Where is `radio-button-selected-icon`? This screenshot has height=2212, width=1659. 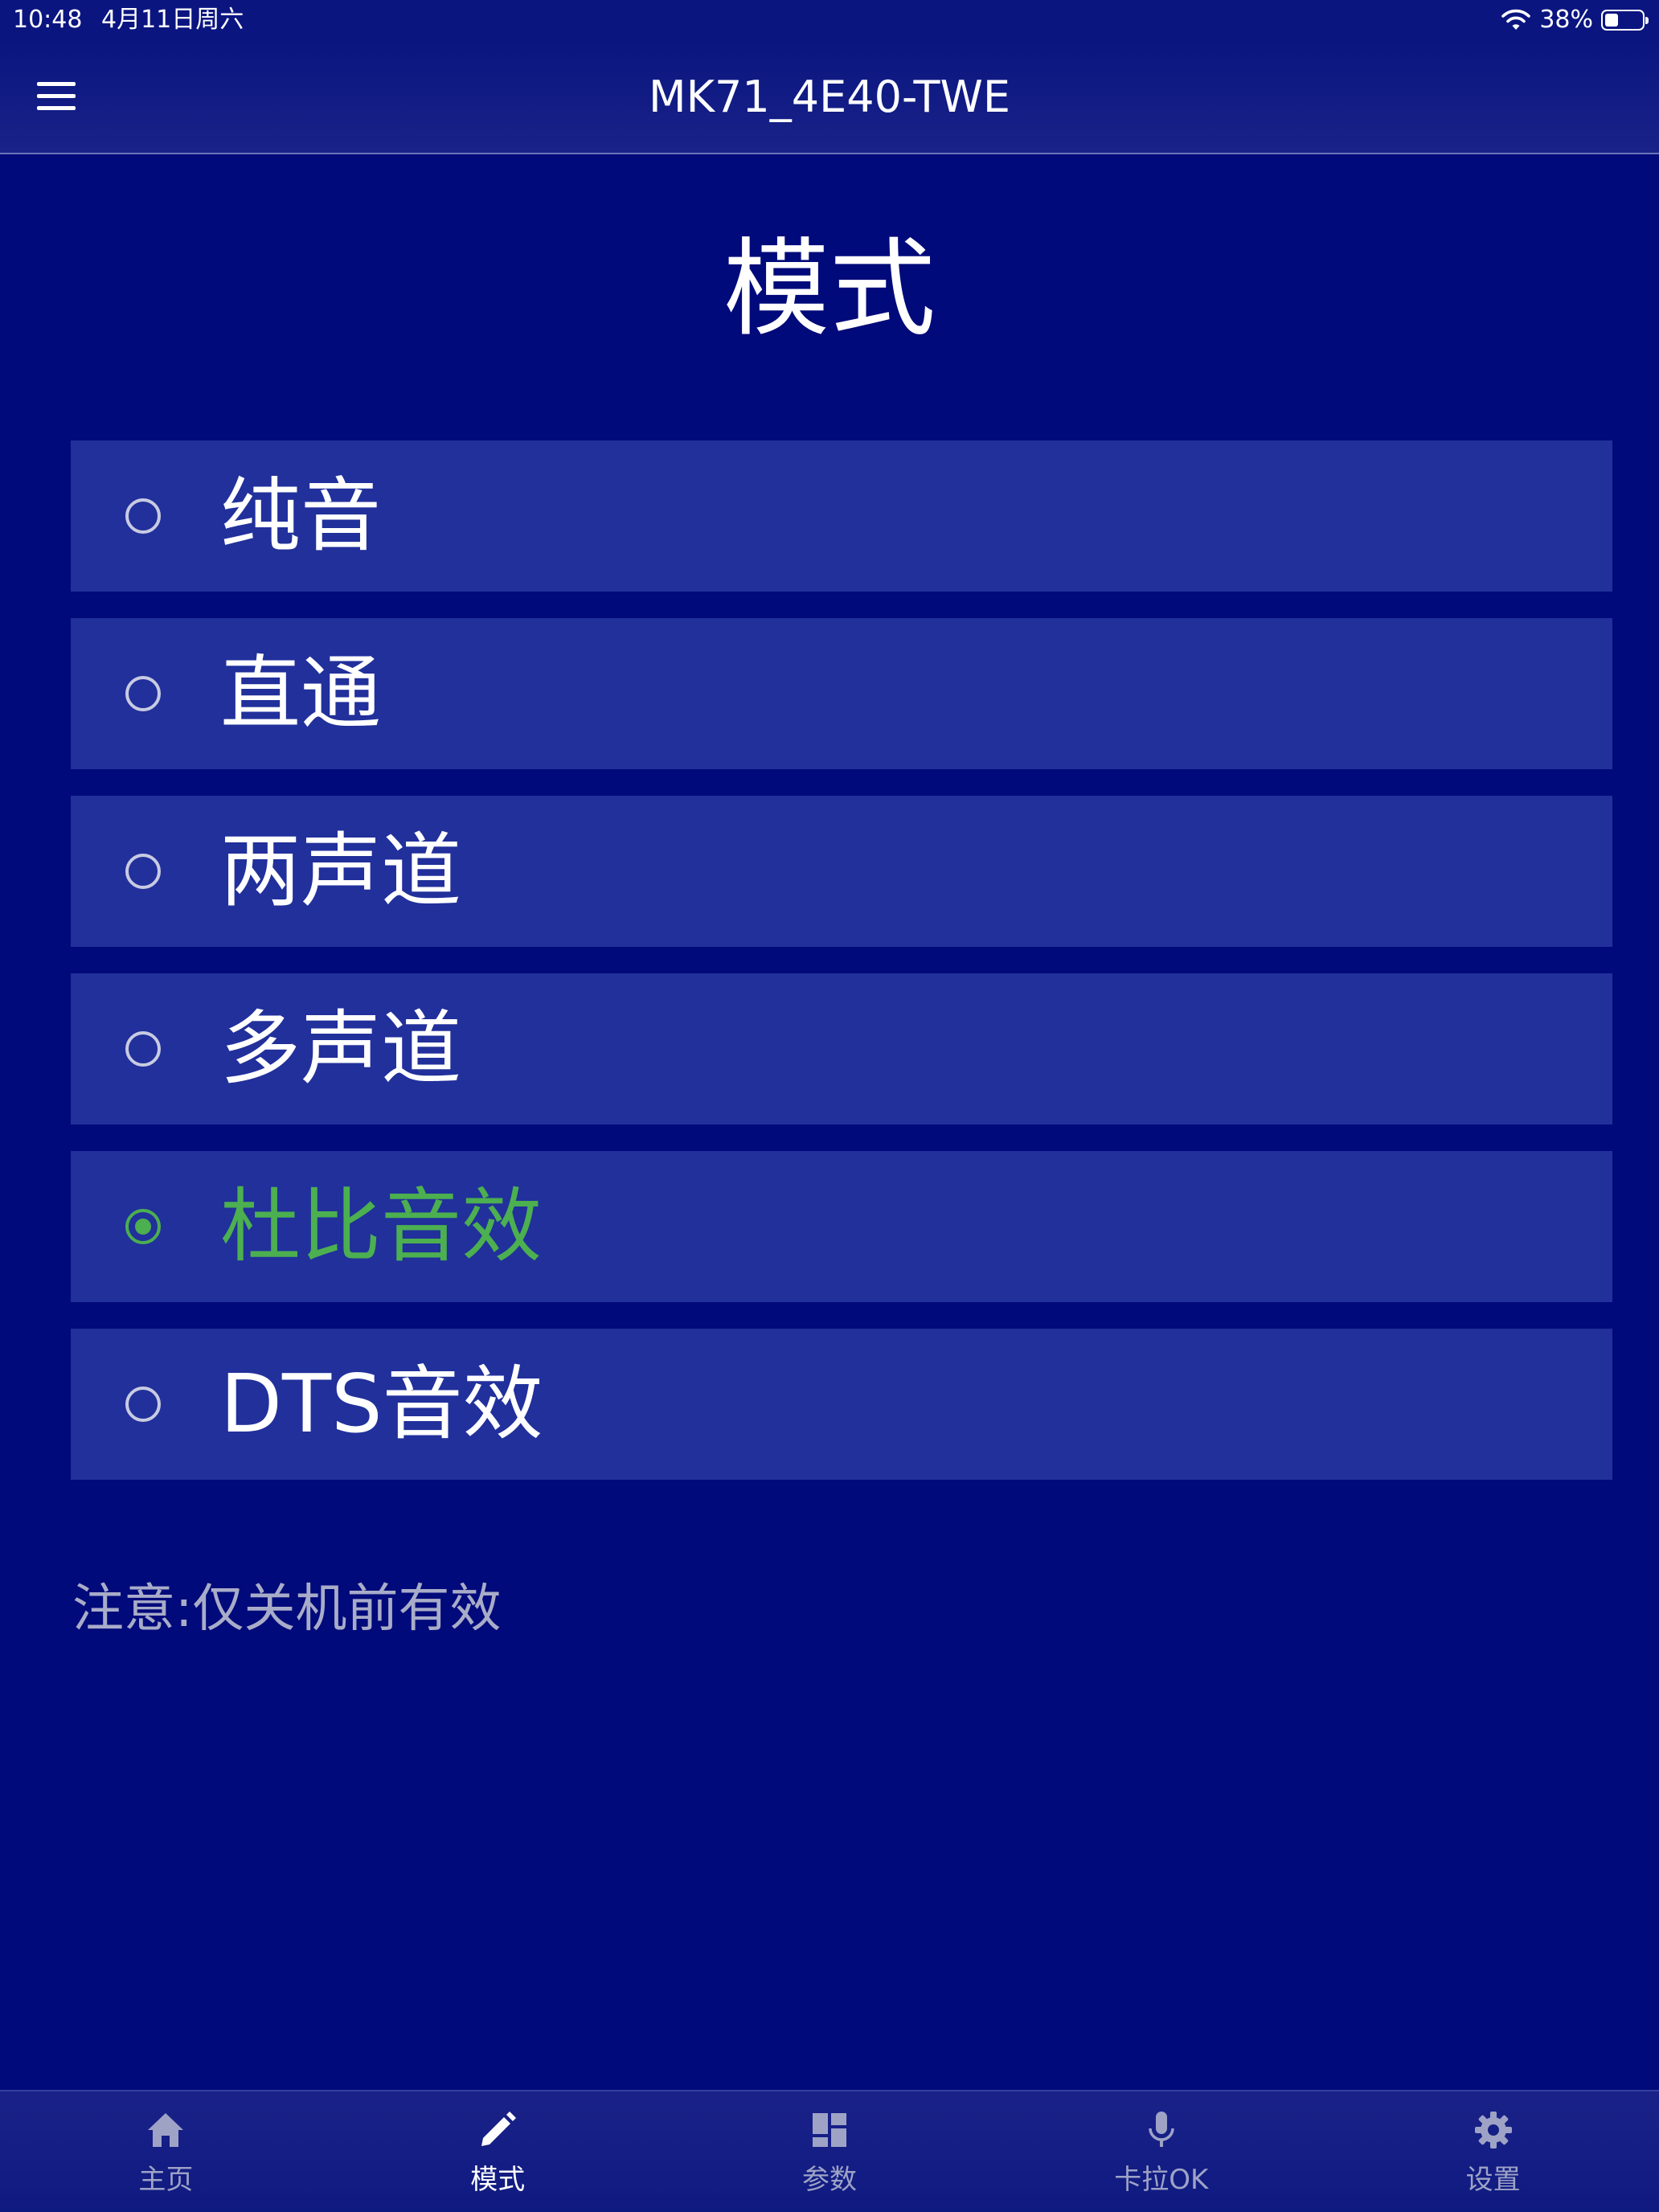 radio-button-selected-icon is located at coordinates (143, 1226).